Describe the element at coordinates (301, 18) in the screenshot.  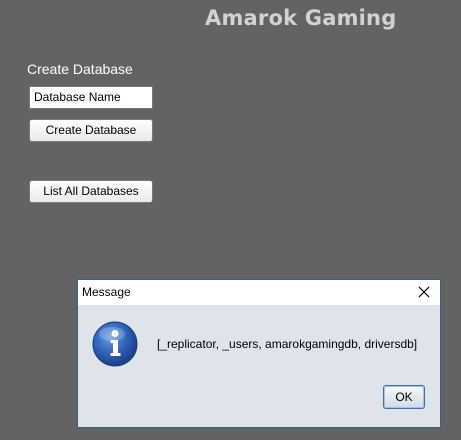
I see `app-title: Amarok Gaming` at that location.